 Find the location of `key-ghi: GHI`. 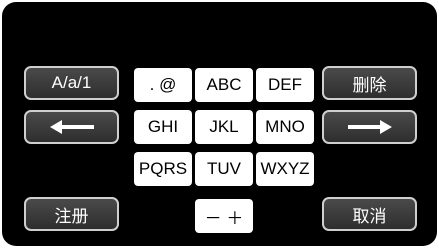

key-ghi: GHI is located at coordinates (163, 127).